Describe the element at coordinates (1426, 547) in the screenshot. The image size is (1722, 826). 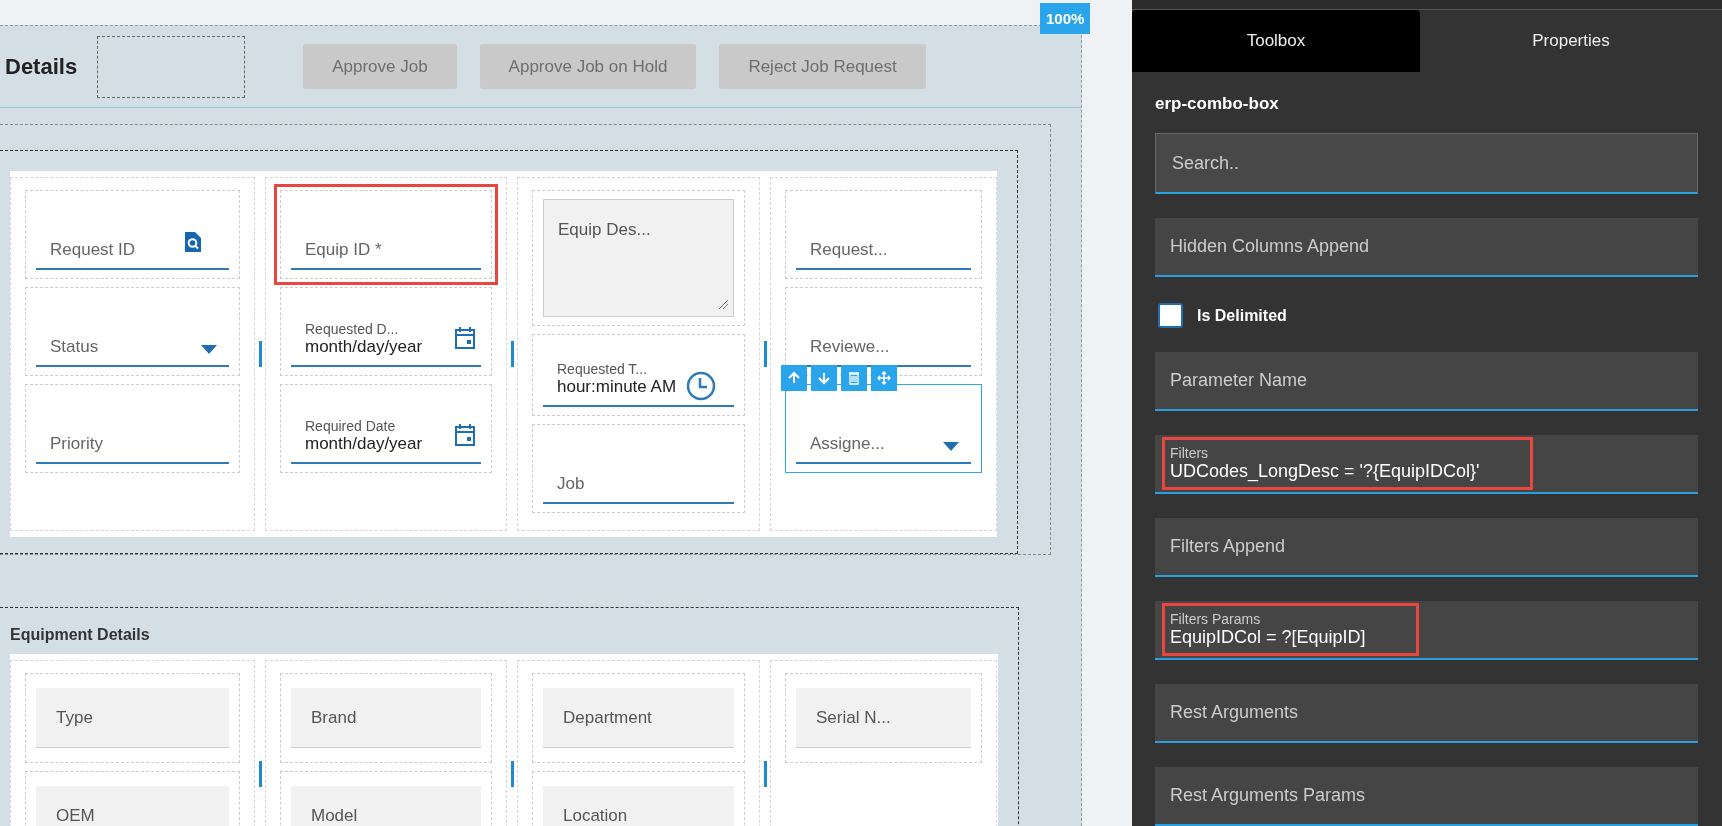
I see `property-field: Filters Append` at that location.